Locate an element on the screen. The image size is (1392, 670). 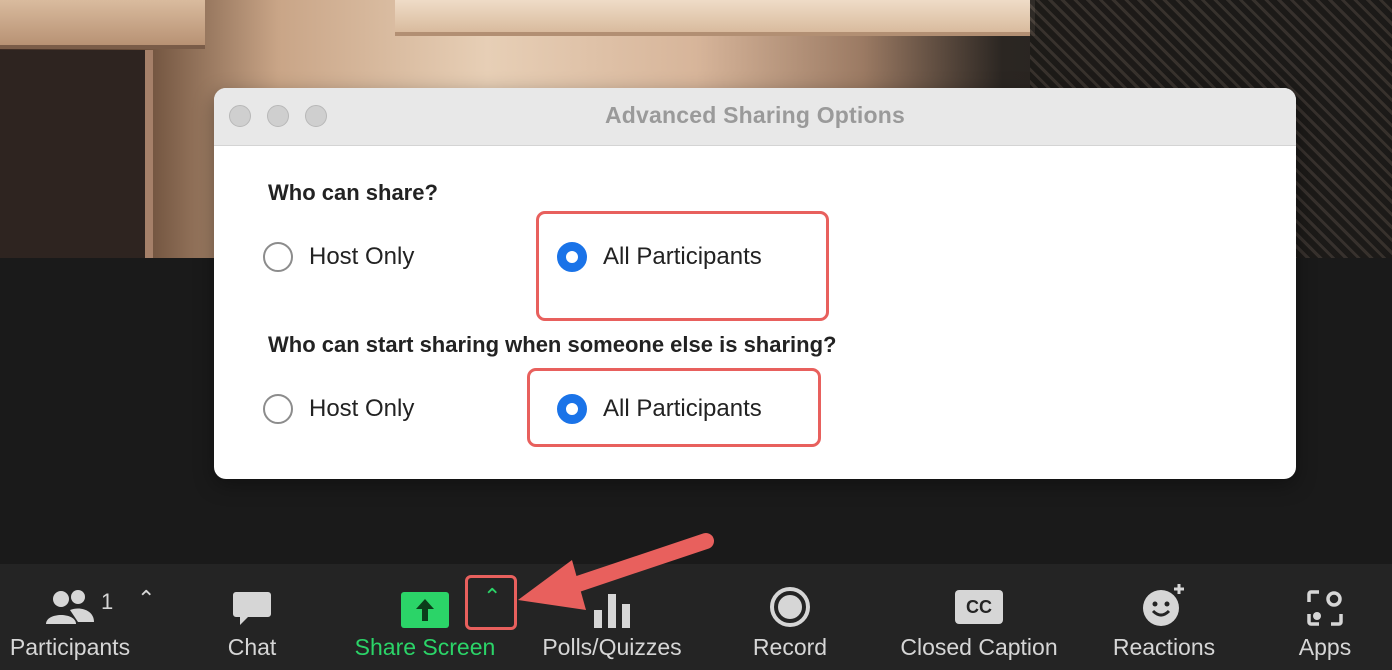
share-screen-label: Share Screen is located at coordinates (425, 647).